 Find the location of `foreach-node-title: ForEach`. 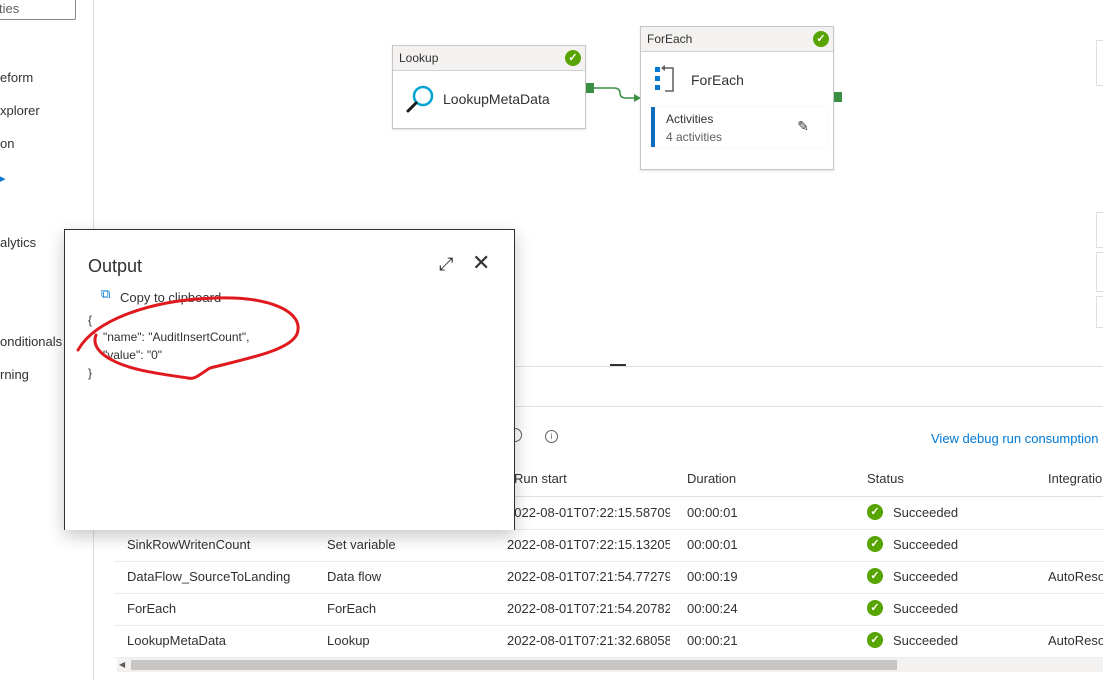

foreach-node-title: ForEach is located at coordinates (717, 80).